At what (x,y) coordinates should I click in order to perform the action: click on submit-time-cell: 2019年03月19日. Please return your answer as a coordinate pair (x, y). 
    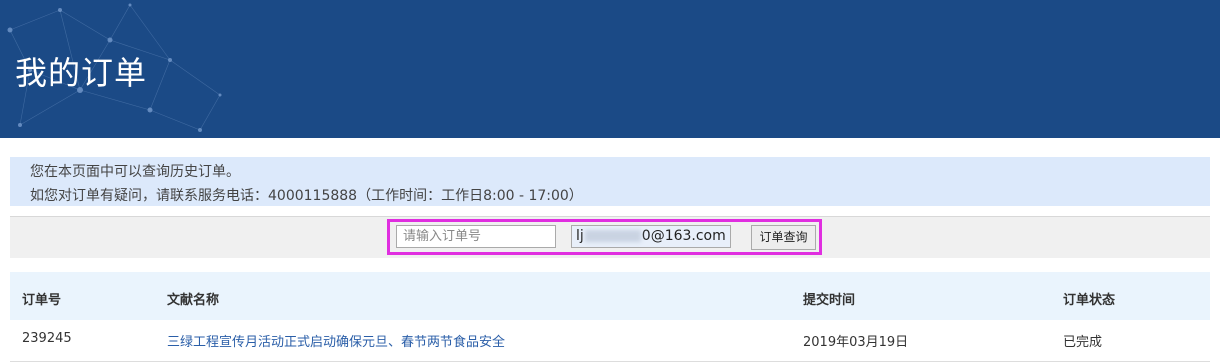
    Looking at the image, I should click on (856, 342).